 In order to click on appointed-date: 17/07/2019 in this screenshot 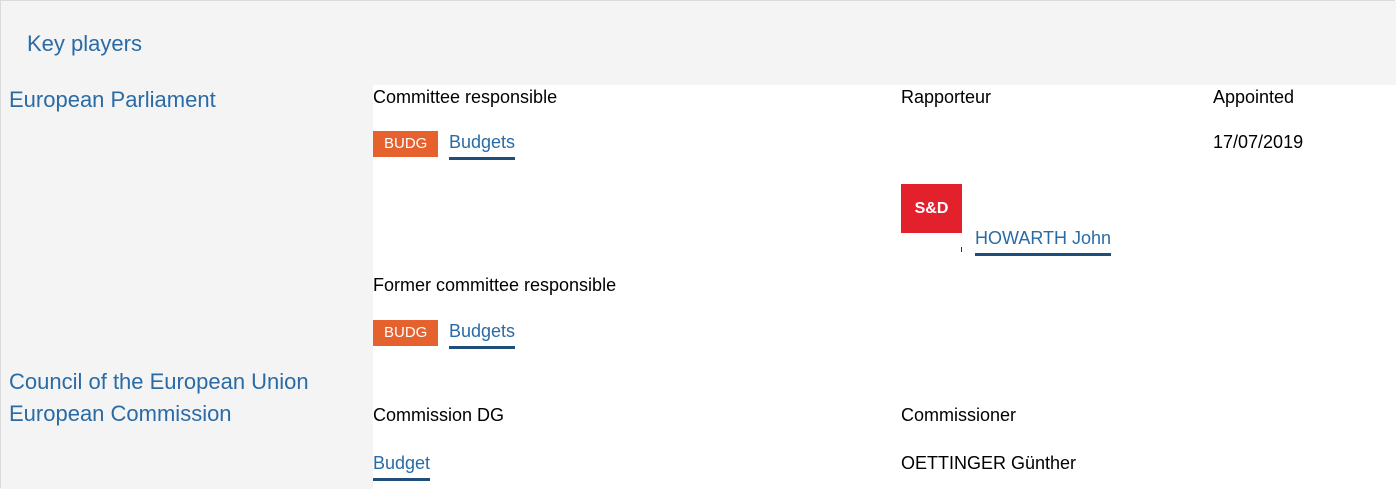, I will do `click(1258, 142)`.